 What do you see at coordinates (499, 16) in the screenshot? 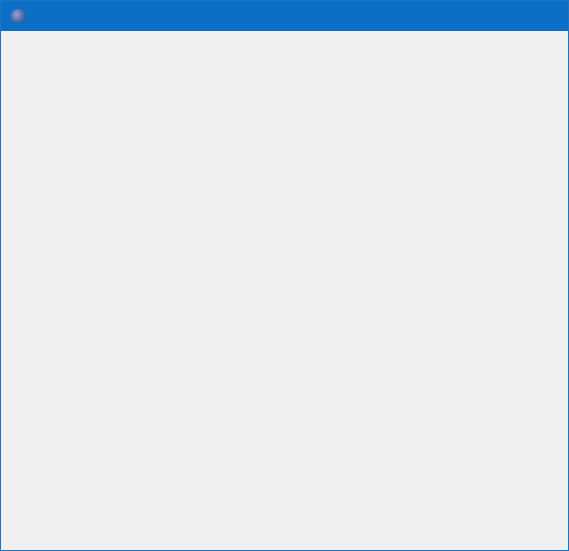
I see `minimize-button` at bounding box center [499, 16].